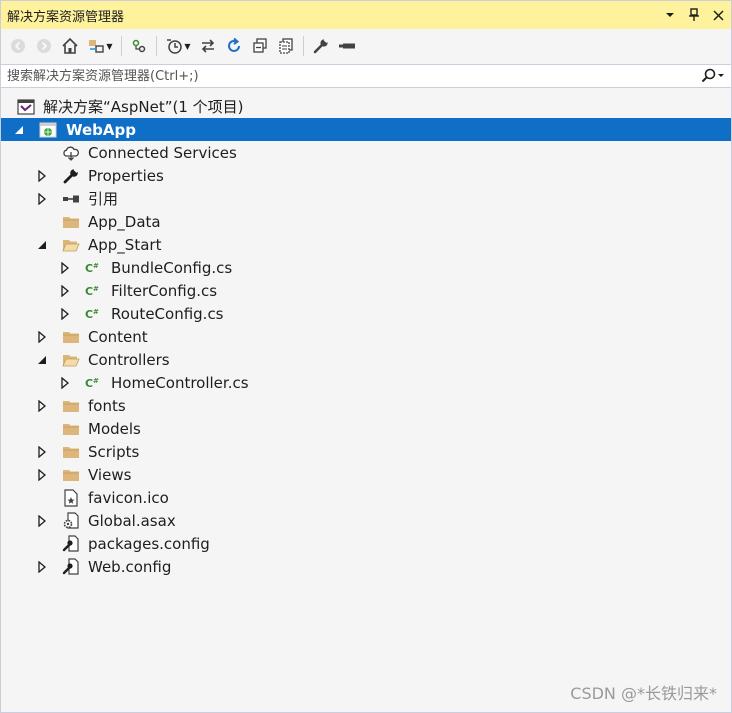  What do you see at coordinates (366, 152) in the screenshot?
I see `tree-item-connected-services: Connected Services` at bounding box center [366, 152].